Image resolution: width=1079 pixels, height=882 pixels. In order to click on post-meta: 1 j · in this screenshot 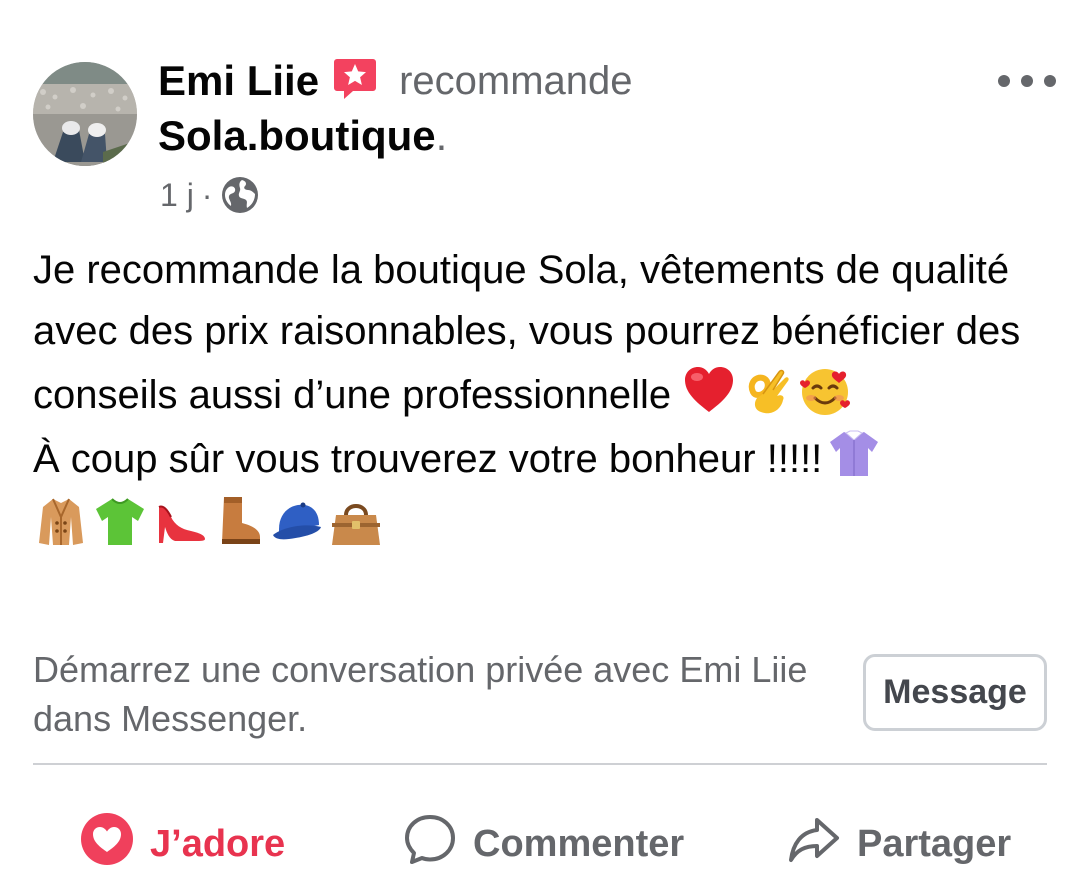, I will do `click(210, 195)`.